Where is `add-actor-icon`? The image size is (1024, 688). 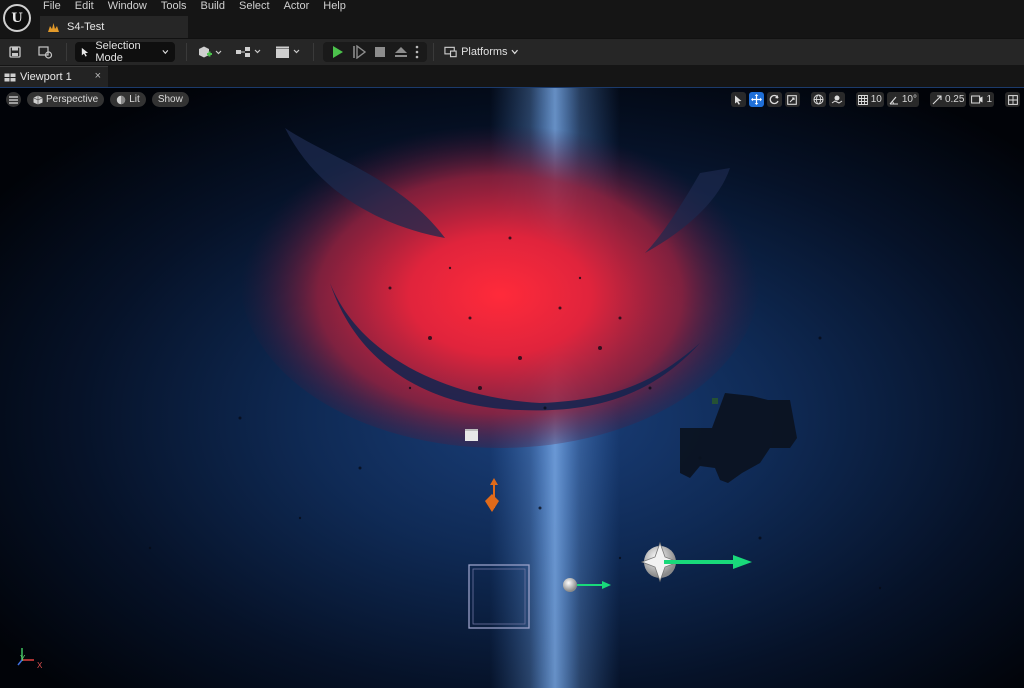 add-actor-icon is located at coordinates (210, 52).